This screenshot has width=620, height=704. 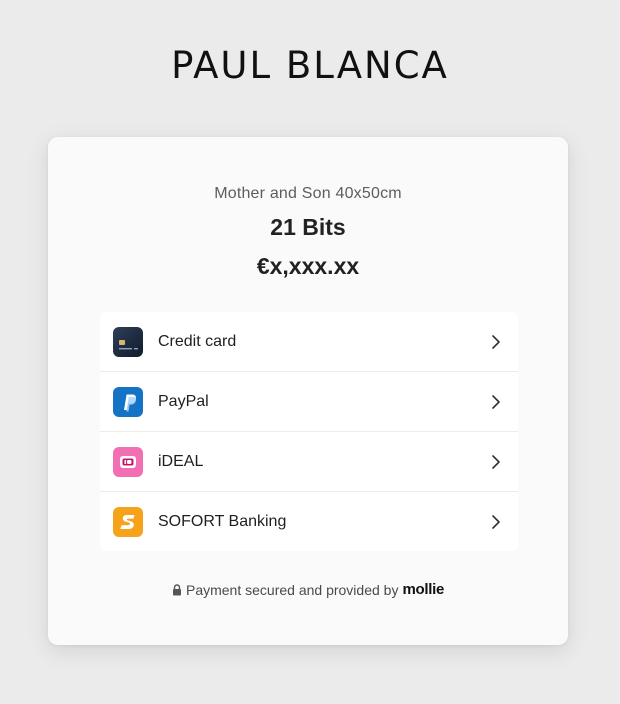 I want to click on payment-method-sofort: SOFORT Banking, so click(x=309, y=521).